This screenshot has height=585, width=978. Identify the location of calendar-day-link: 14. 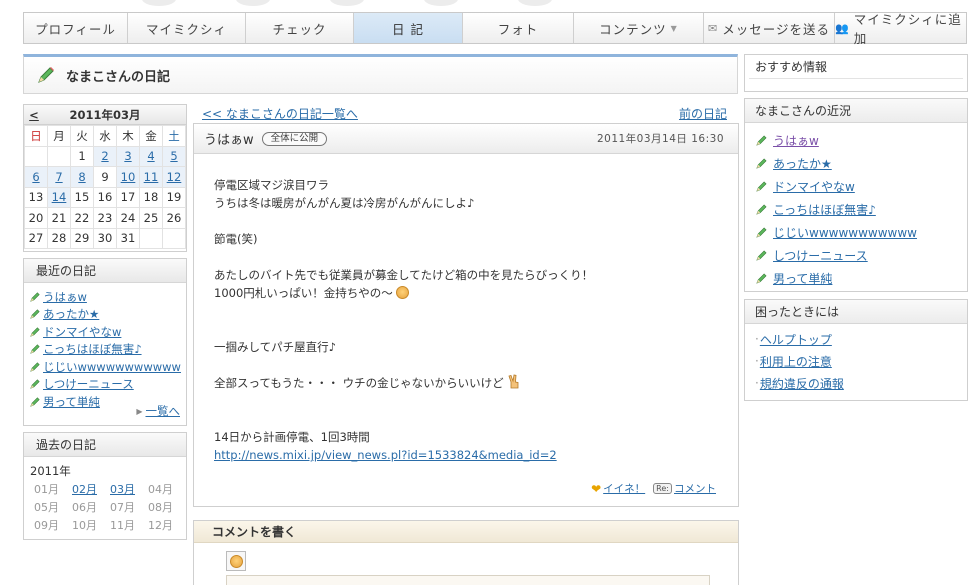
(59, 197).